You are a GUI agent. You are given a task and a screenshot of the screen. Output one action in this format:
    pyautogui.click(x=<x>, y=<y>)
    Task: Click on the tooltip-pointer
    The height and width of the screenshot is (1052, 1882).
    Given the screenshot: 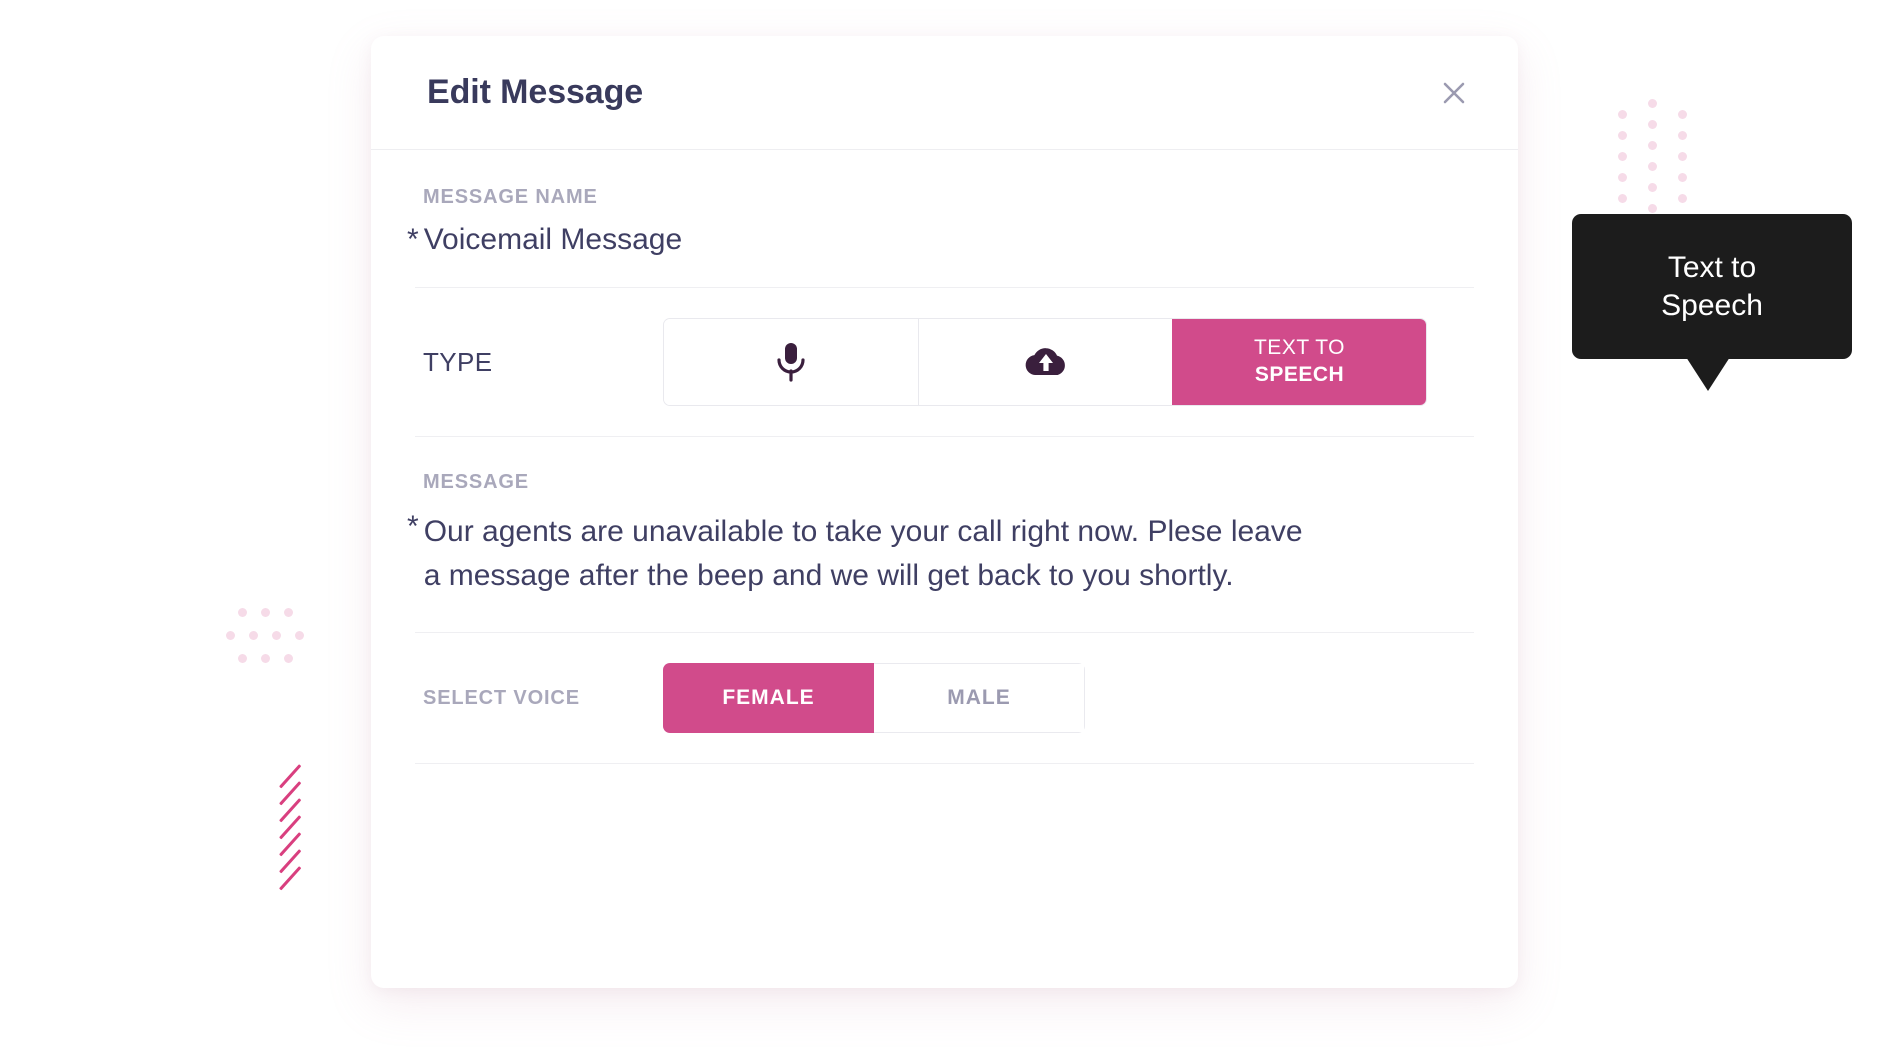 What is the action you would take?
    pyautogui.click(x=1708, y=374)
    